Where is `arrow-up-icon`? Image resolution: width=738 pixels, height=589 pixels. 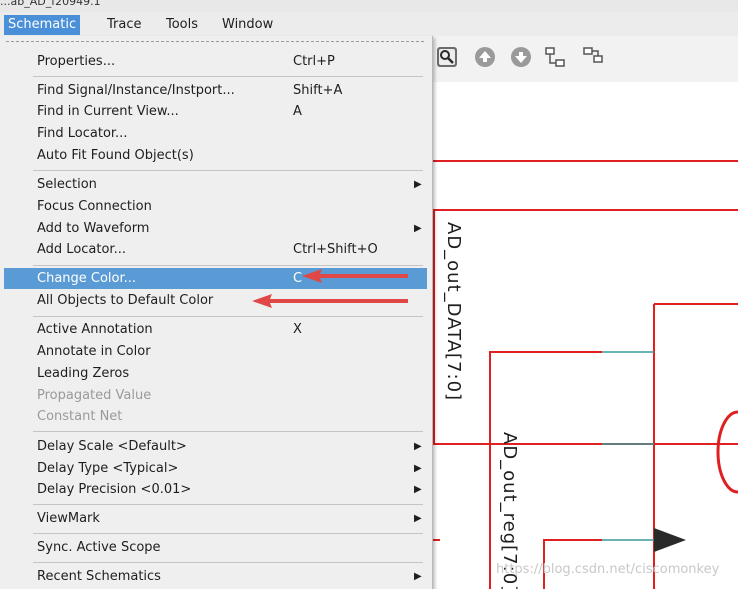
arrow-up-icon is located at coordinates (485, 57).